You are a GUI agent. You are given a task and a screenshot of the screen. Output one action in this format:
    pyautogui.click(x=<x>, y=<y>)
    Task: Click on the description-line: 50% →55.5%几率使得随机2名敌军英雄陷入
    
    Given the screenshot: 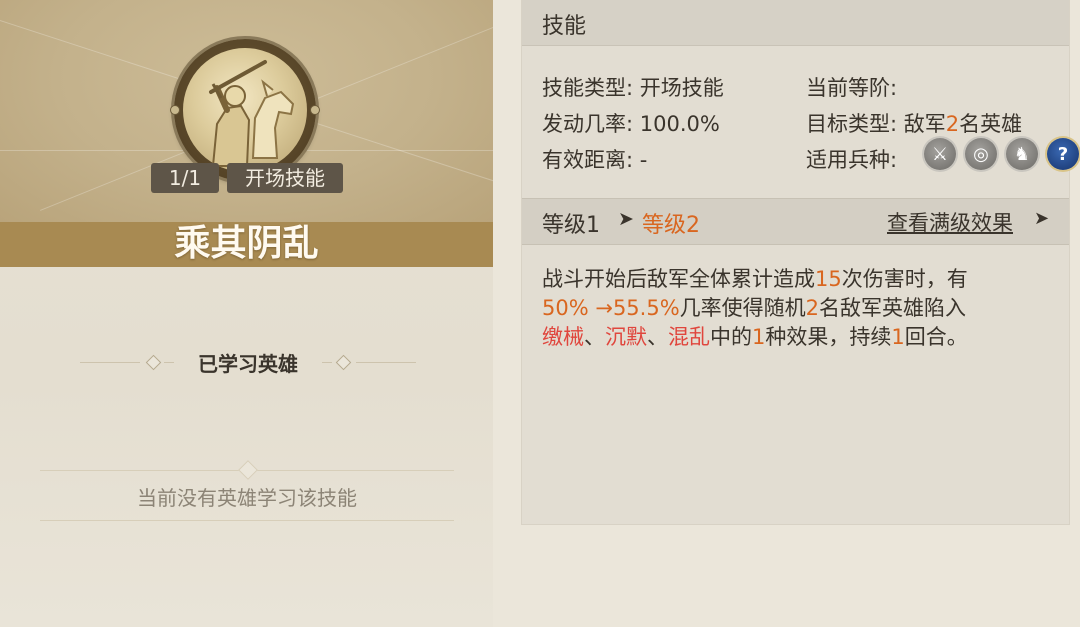 What is the action you would take?
    pyautogui.click(x=754, y=308)
    